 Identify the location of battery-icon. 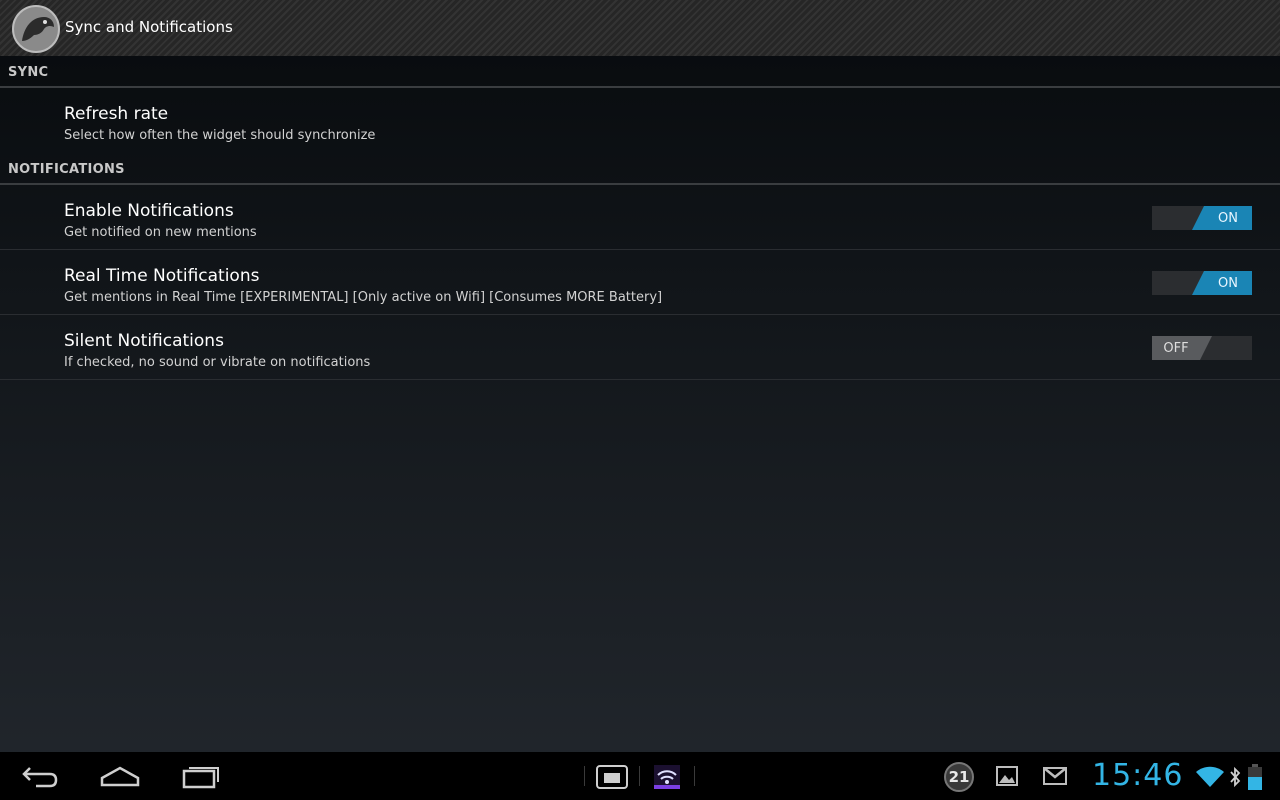
(1255, 779).